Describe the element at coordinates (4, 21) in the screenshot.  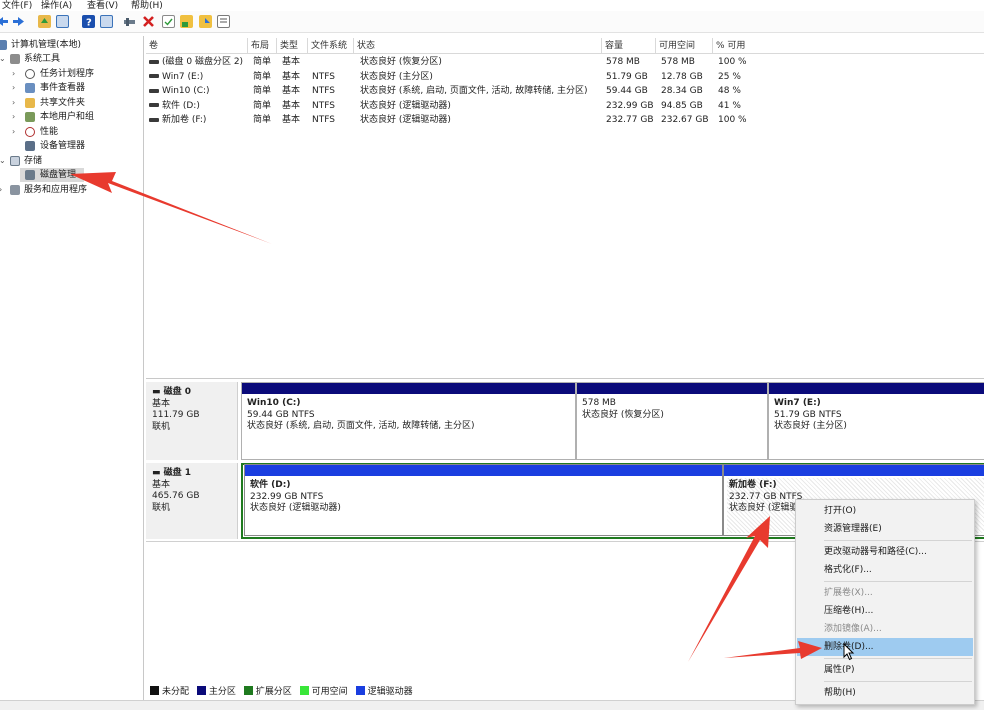
I see `back-arrow-icon` at that location.